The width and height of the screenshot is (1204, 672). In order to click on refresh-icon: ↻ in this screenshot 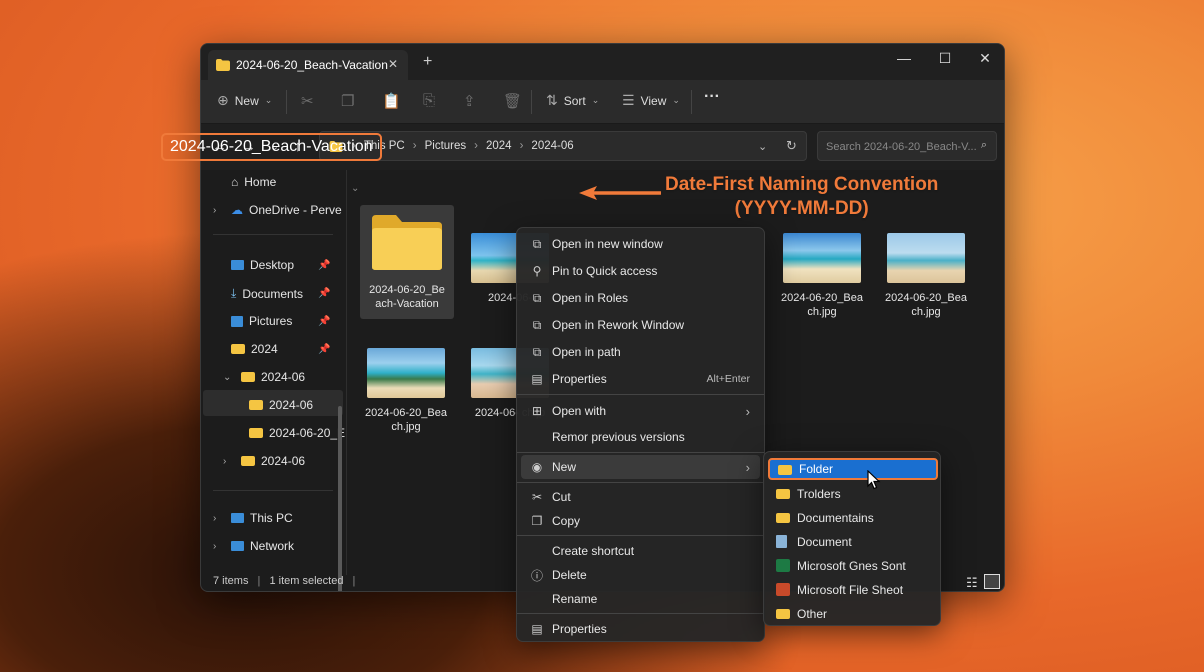, I will do `click(791, 146)`.